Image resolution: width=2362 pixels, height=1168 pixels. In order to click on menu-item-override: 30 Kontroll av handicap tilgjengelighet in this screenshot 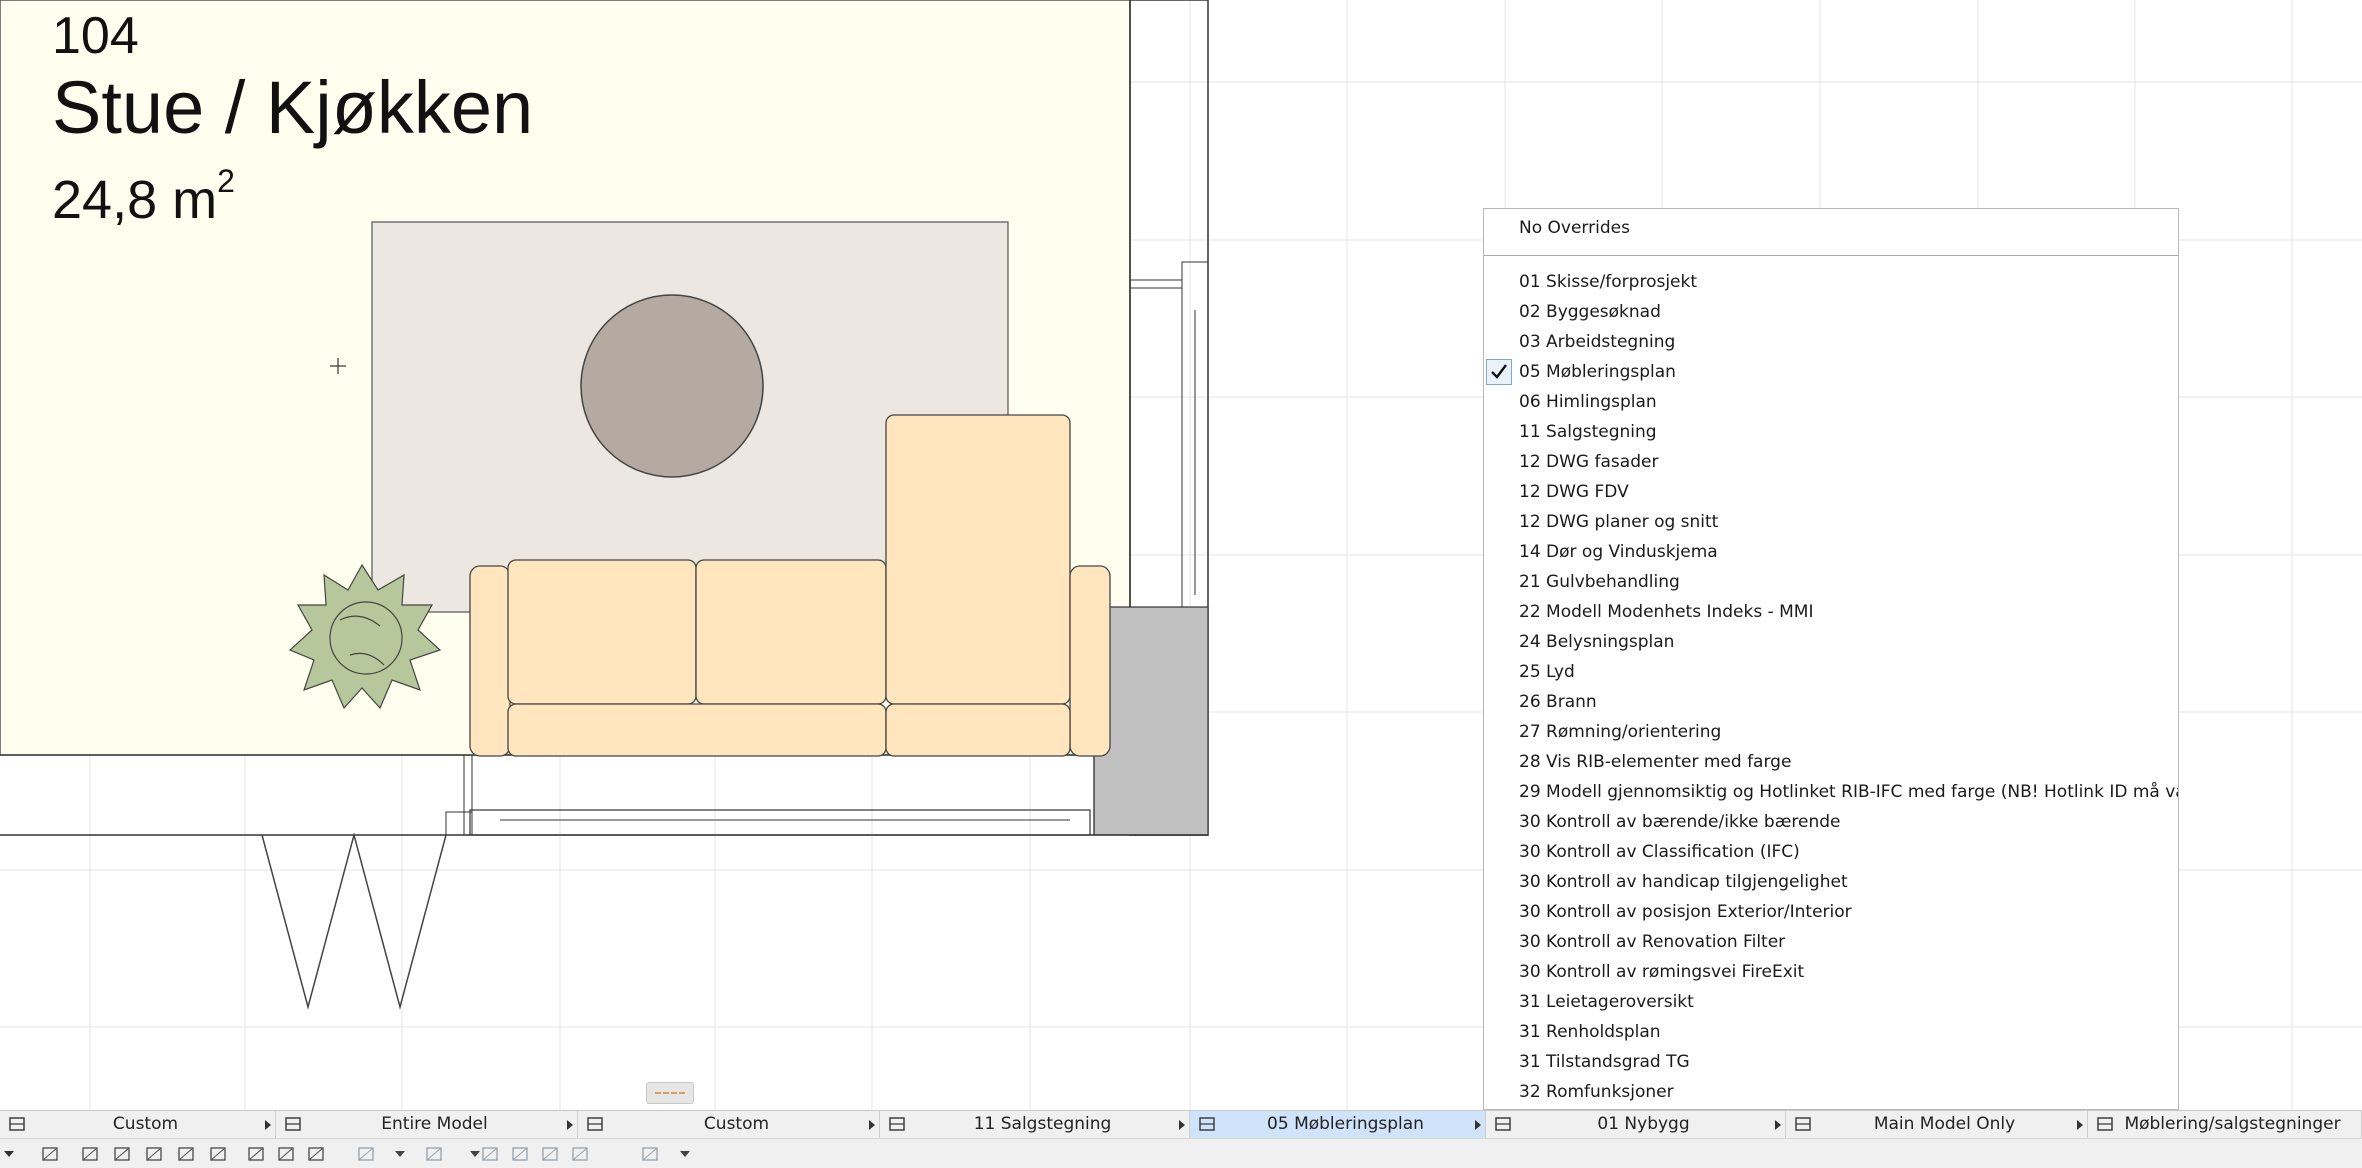, I will do `click(1831, 882)`.